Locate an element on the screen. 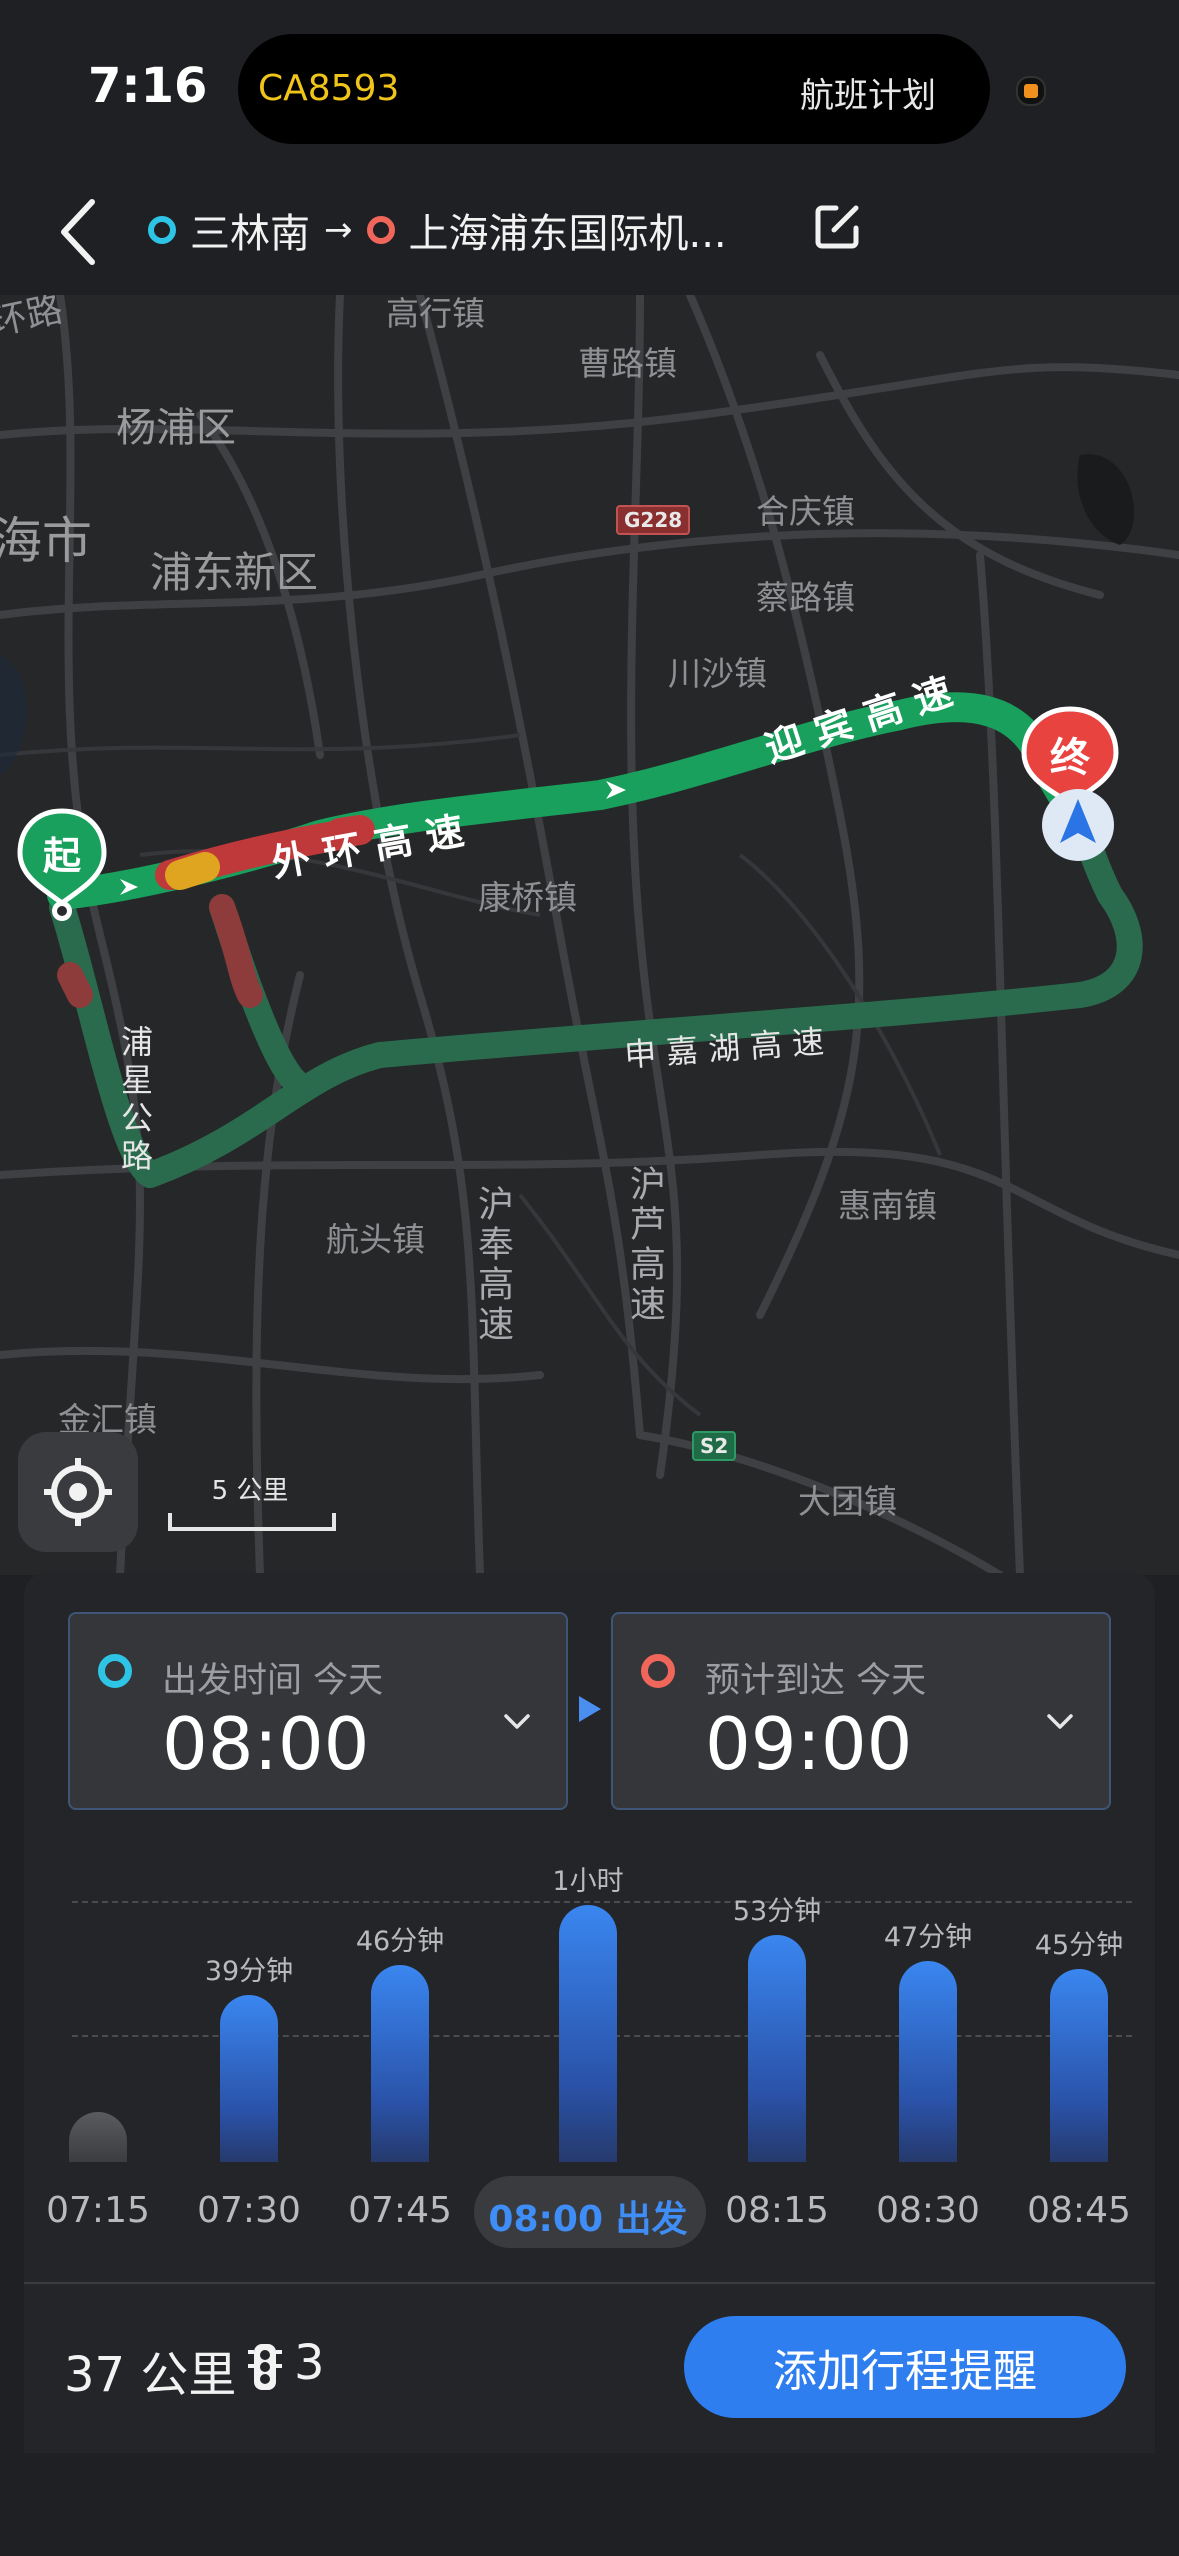 This screenshot has height=2556, width=1179. trip-distance: 37 公里 is located at coordinates (150, 2375).